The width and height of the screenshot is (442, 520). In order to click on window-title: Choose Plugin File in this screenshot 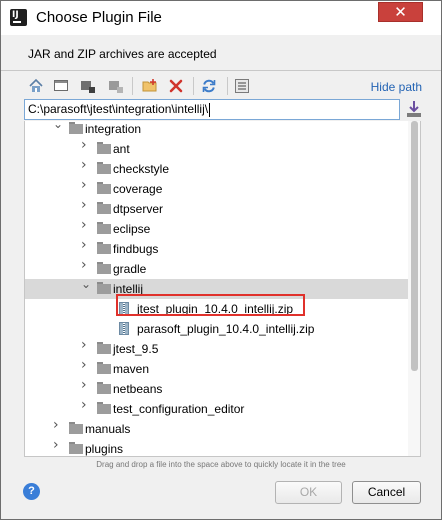, I will do `click(99, 17)`.